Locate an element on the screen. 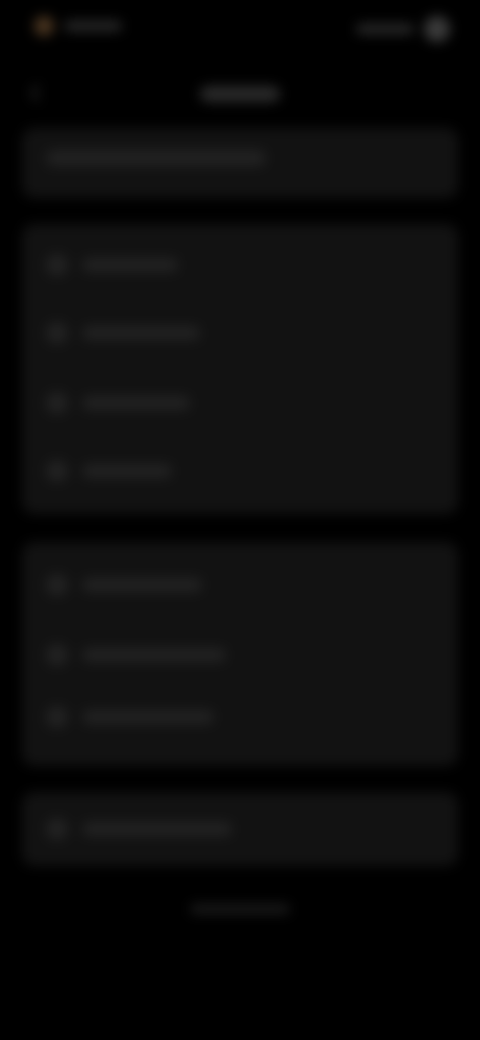 The height and width of the screenshot is (1040, 480). orange-dot-icon is located at coordinates (44, 26).